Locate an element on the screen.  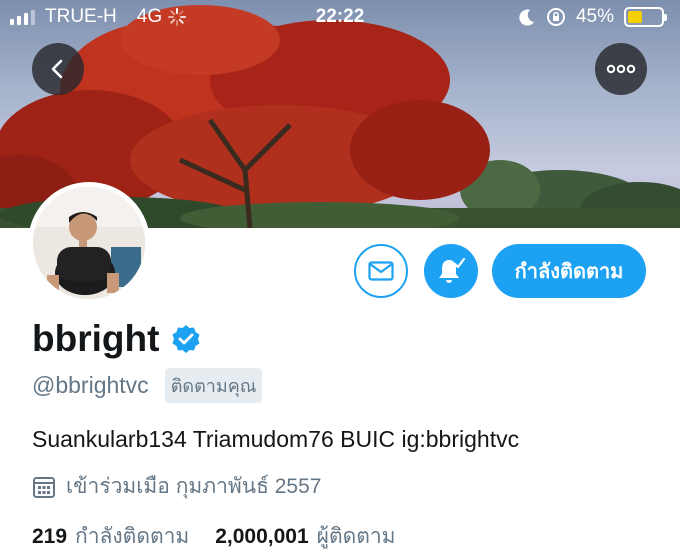
battery-percent: 45% is located at coordinates (594, 16).